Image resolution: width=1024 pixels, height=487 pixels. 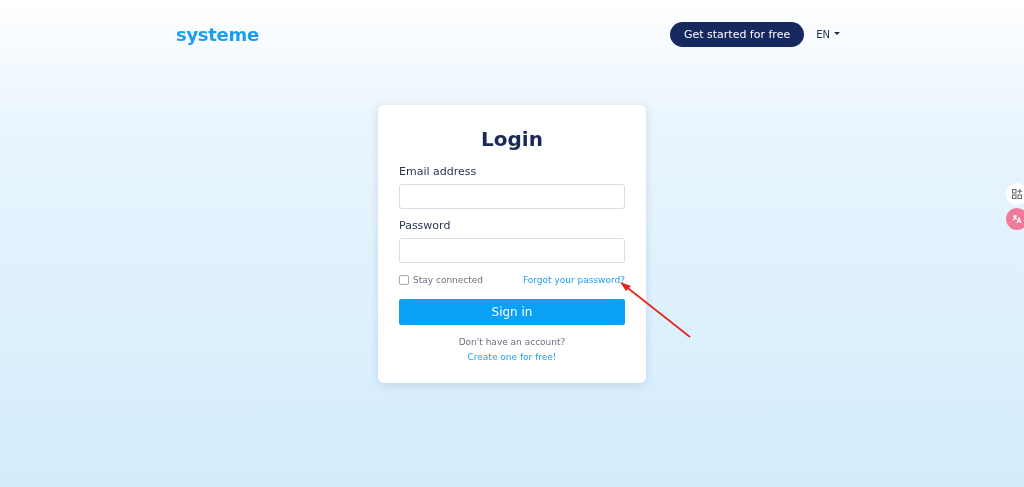 What do you see at coordinates (1015, 194) in the screenshot?
I see `grid-icon` at bounding box center [1015, 194].